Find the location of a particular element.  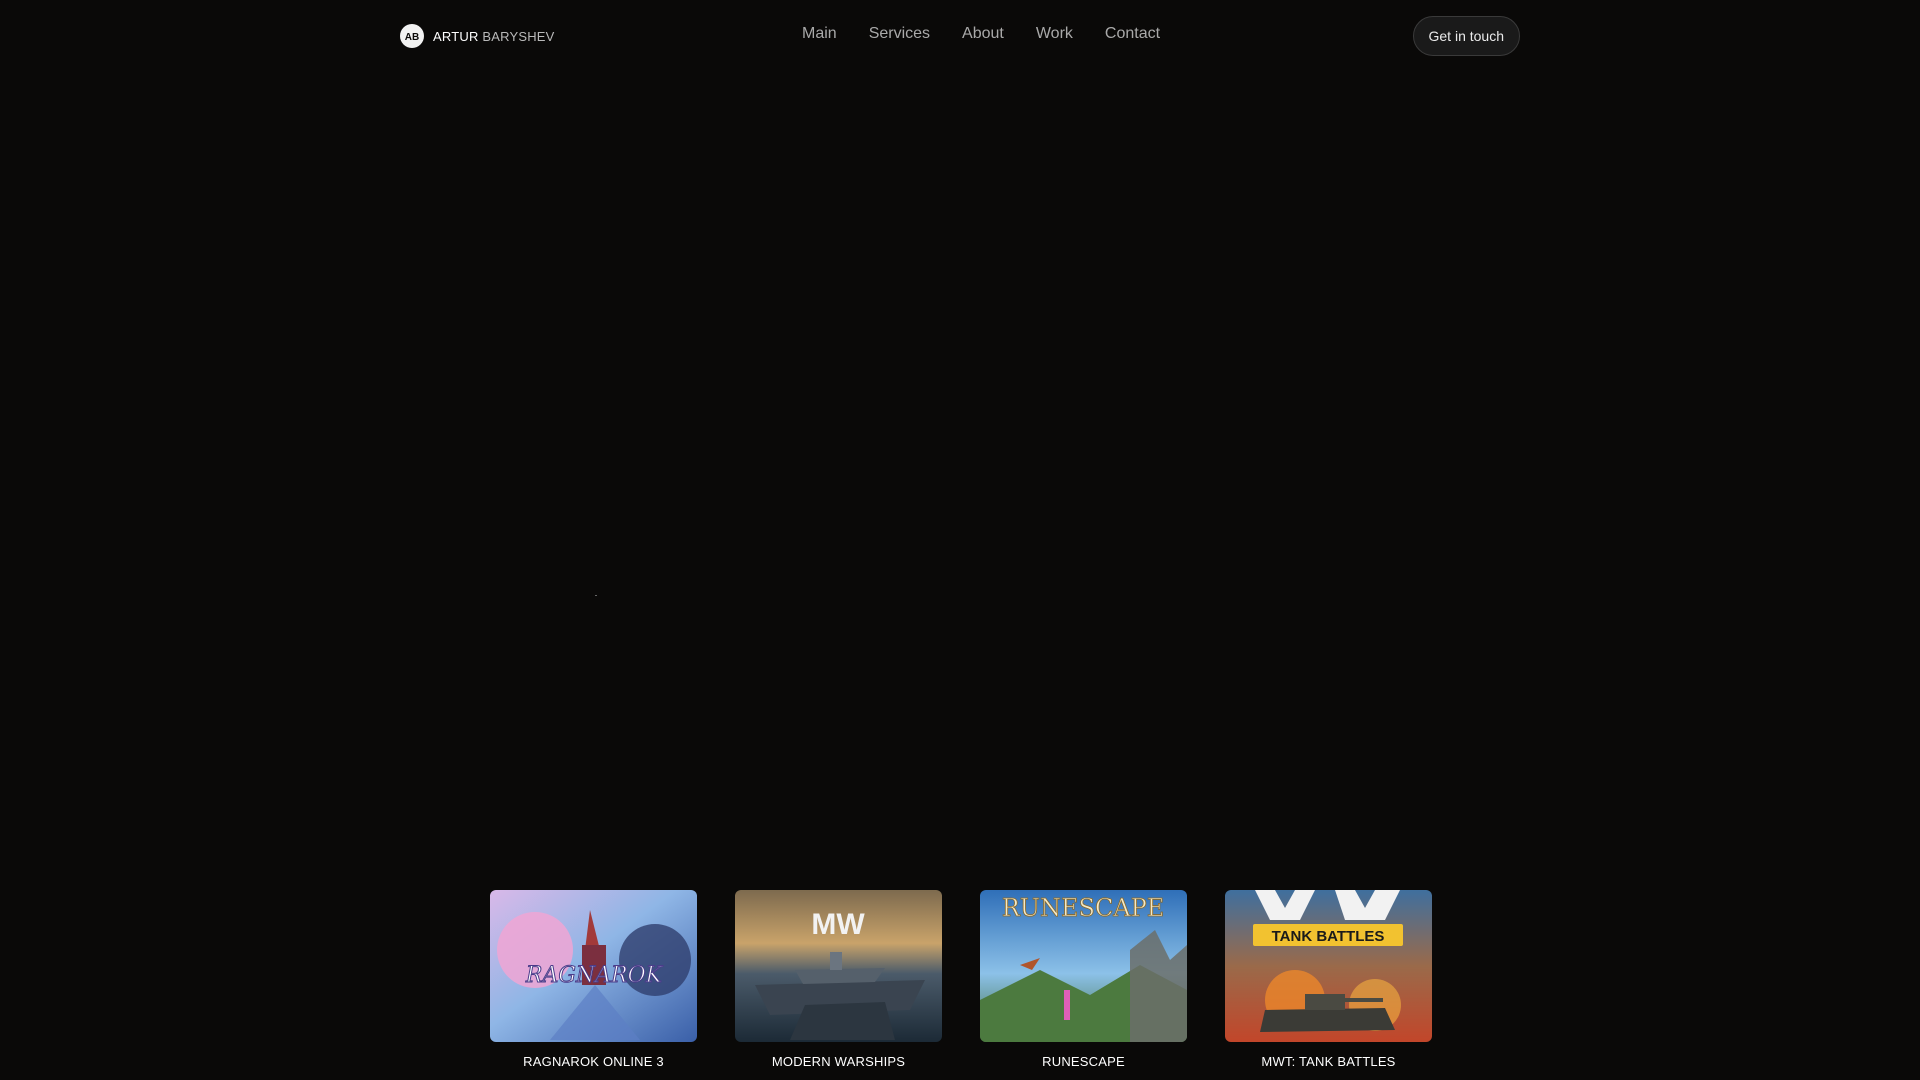

brand-first-name: ARTUR is located at coordinates (458, 36).